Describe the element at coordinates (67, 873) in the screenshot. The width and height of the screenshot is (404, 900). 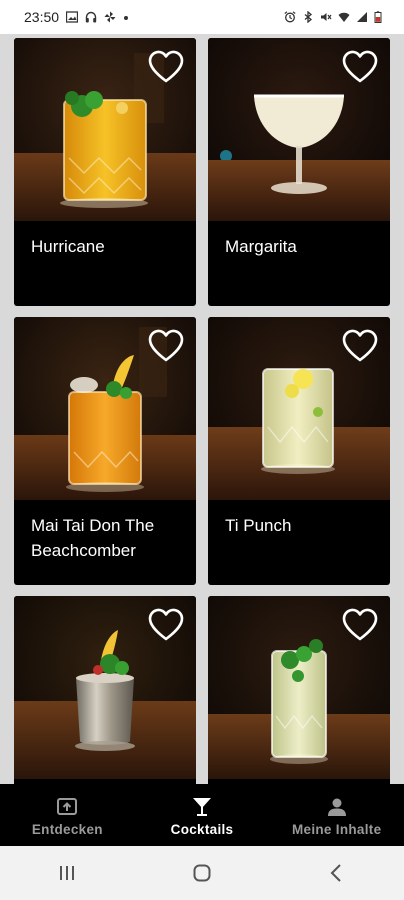
I see `recent-apps-icon` at that location.